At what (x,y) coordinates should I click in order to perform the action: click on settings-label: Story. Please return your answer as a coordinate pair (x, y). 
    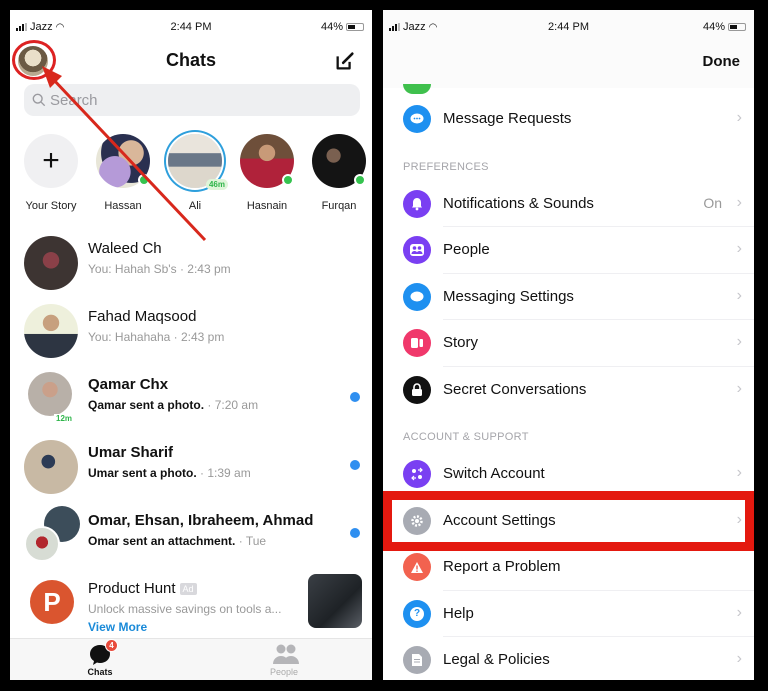
    Looking at the image, I should click on (461, 342).